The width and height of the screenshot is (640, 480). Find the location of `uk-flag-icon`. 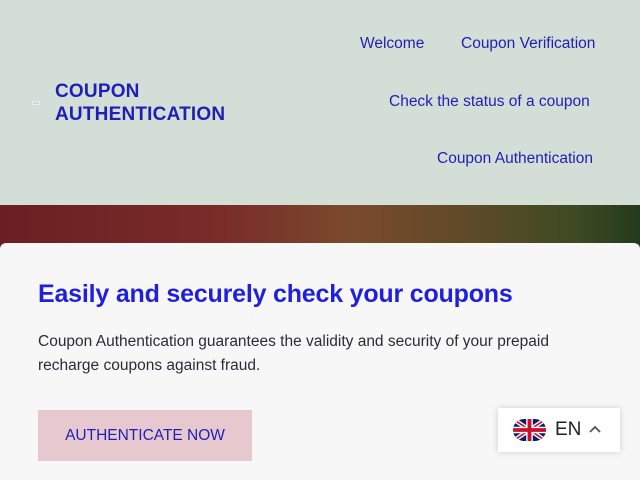

uk-flag-icon is located at coordinates (529, 430).